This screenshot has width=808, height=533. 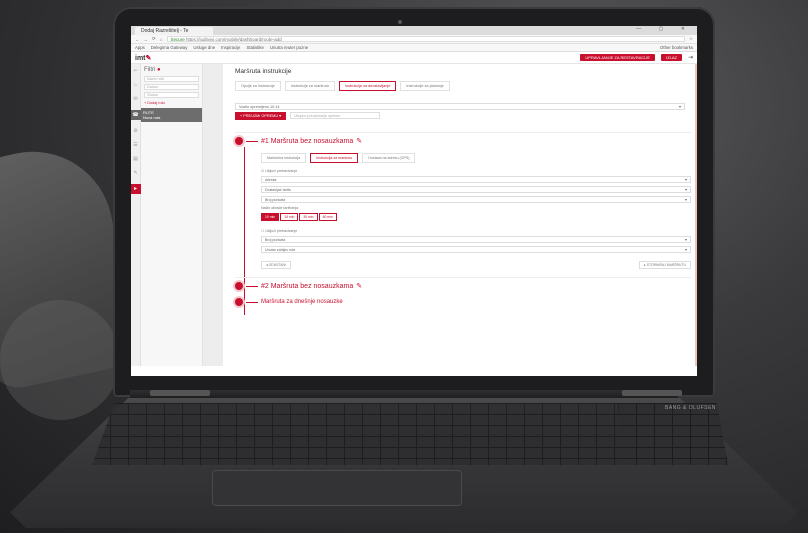 What do you see at coordinates (136, 189) in the screenshot?
I see `active-nav-icon: ▸` at bounding box center [136, 189].